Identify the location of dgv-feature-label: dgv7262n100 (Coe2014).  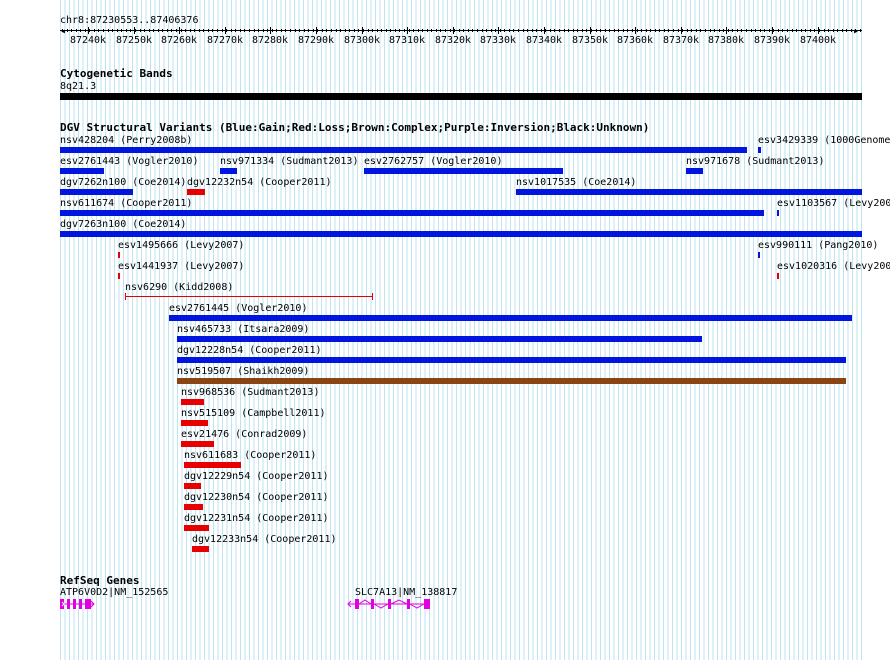
(123, 182).